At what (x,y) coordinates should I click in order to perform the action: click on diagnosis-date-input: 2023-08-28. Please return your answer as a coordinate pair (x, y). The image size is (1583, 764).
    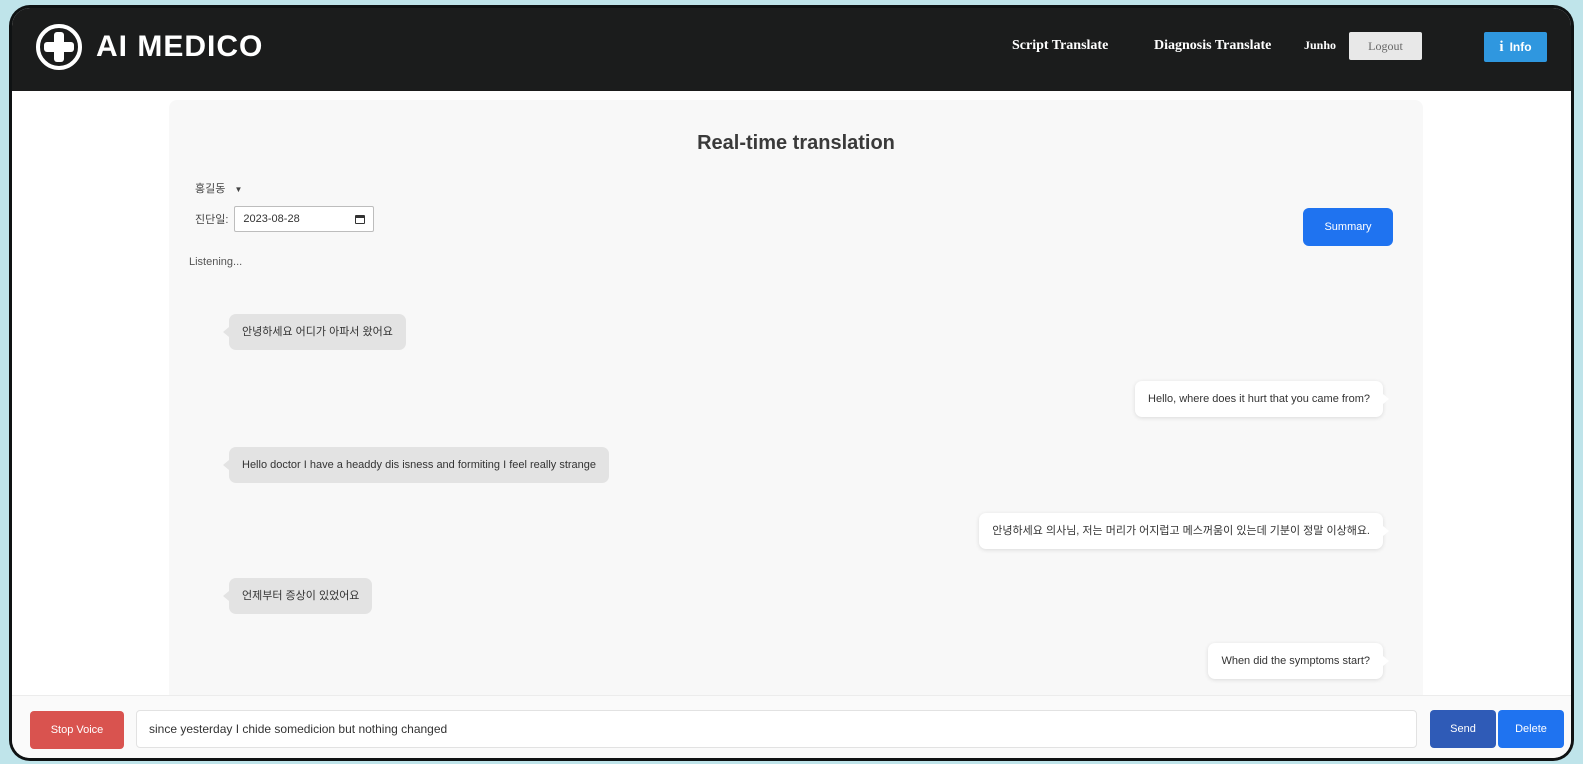
    Looking at the image, I should click on (304, 219).